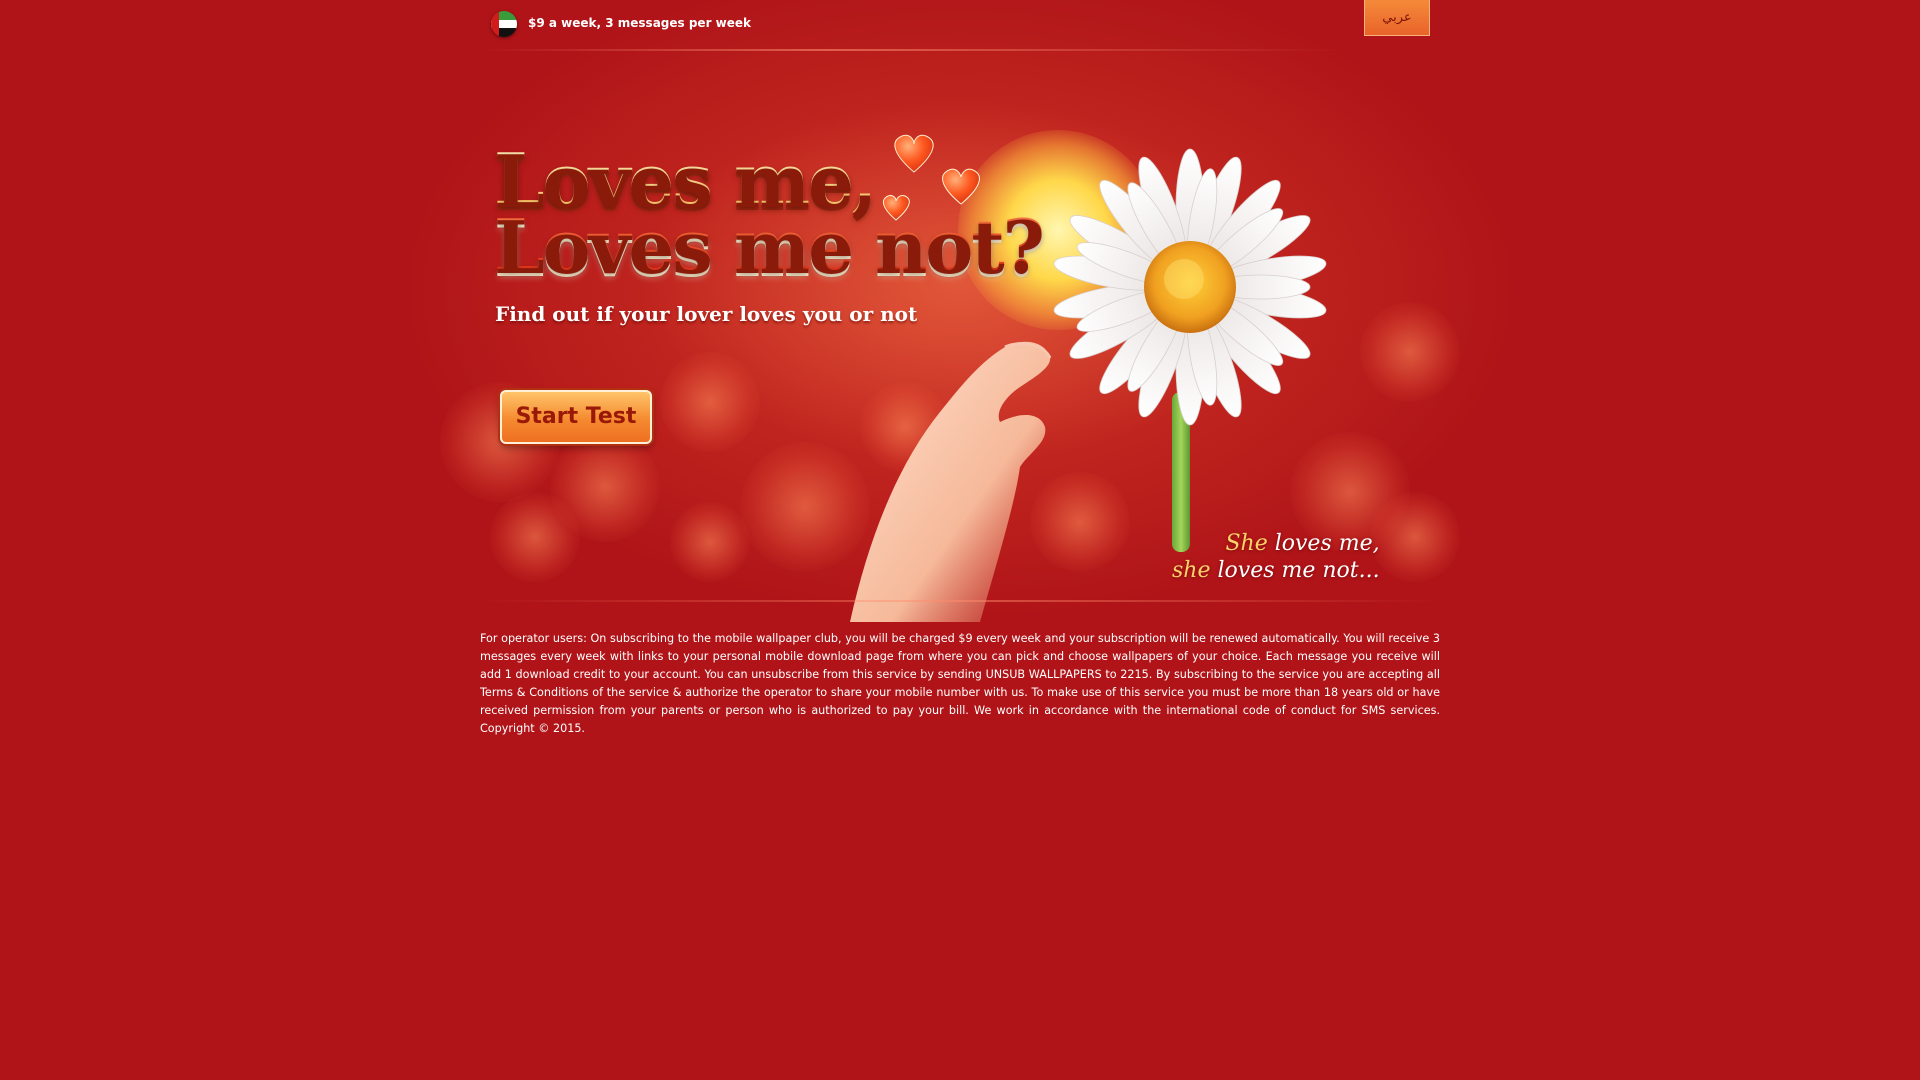 The width and height of the screenshot is (1920, 1080). What do you see at coordinates (960, 25) in the screenshot?
I see `top-bar: $9 a week, 3 messages per week عربي` at bounding box center [960, 25].